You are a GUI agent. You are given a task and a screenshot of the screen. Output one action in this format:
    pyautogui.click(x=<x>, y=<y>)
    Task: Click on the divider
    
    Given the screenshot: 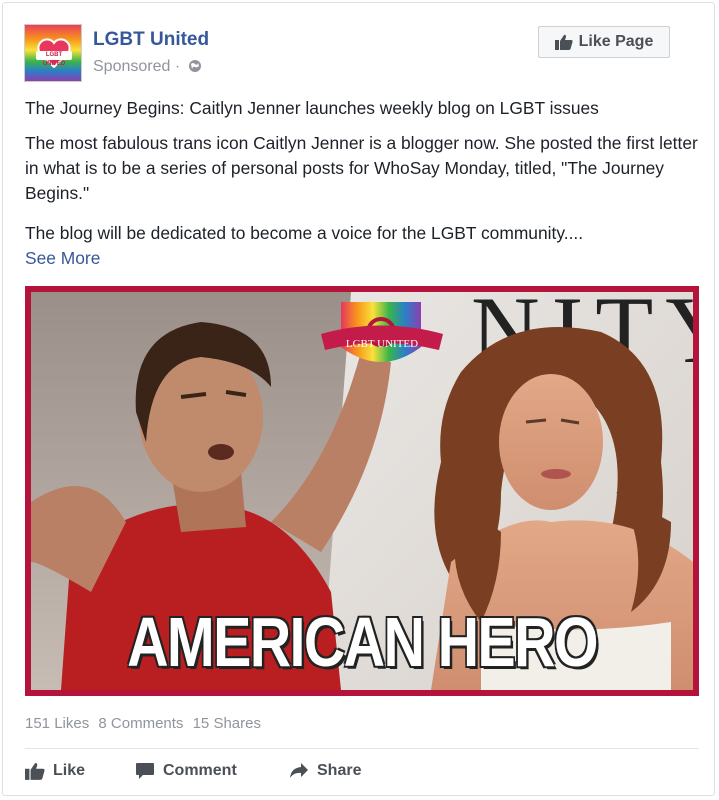 What is the action you would take?
    pyautogui.click(x=362, y=748)
    